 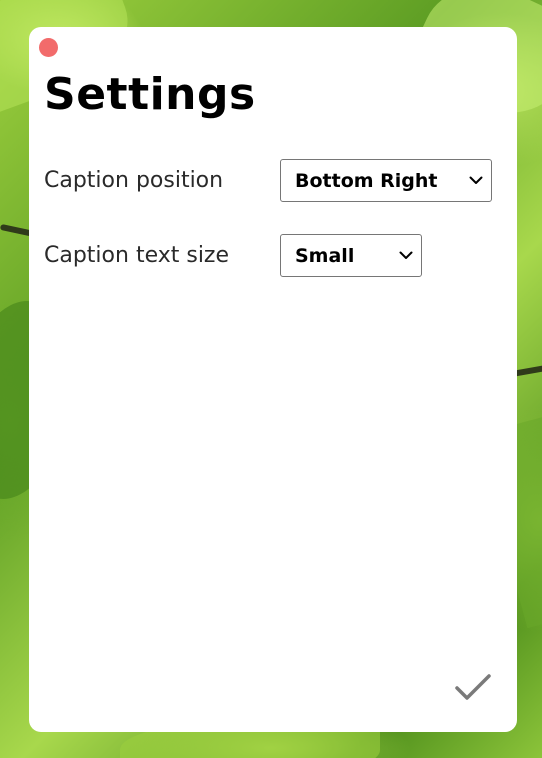 I want to click on caption-text-size-label: Caption text size, so click(x=137, y=255).